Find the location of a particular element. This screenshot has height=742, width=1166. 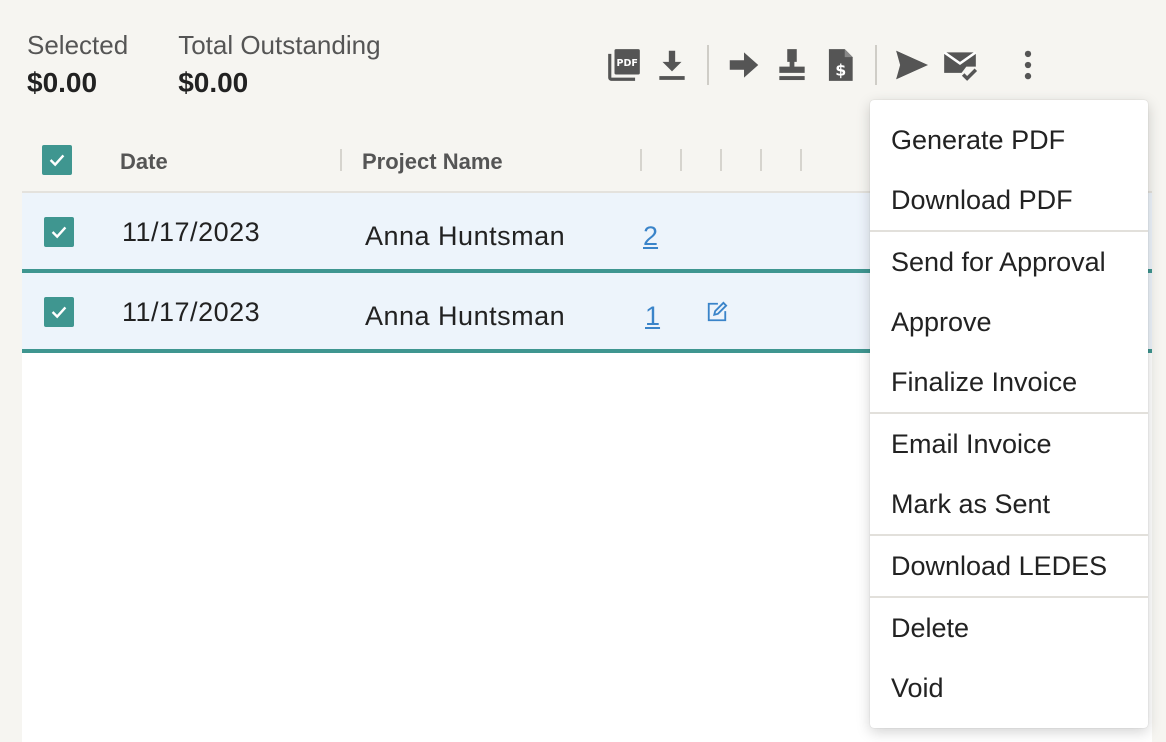

finalize-invoice-button: $ is located at coordinates (840, 65).